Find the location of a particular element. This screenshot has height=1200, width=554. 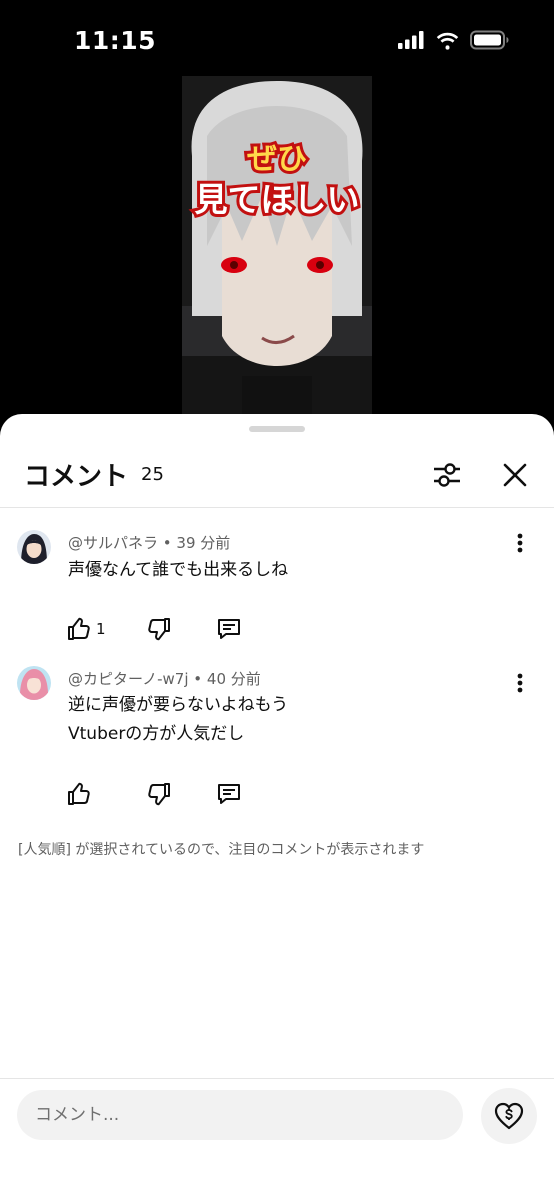

like-button is located at coordinates (79, 794).